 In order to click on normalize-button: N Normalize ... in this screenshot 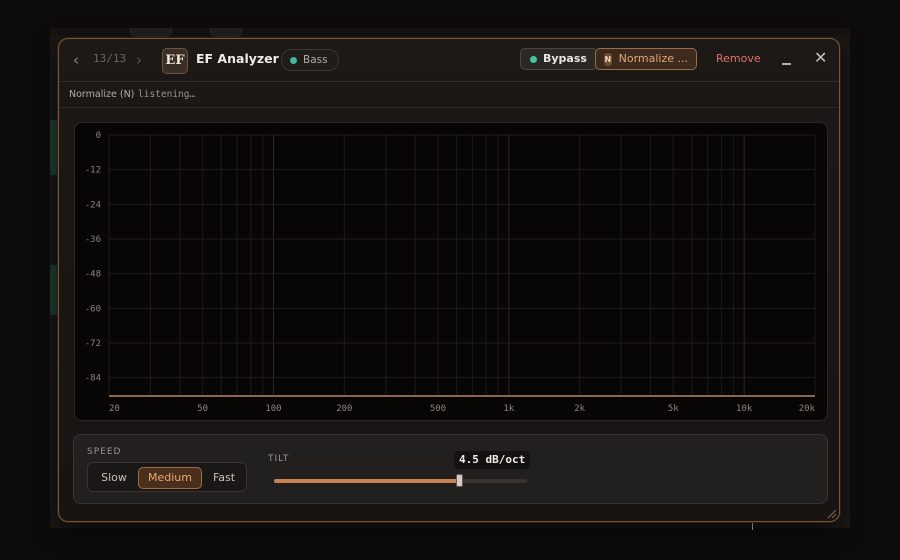, I will do `click(646, 59)`.